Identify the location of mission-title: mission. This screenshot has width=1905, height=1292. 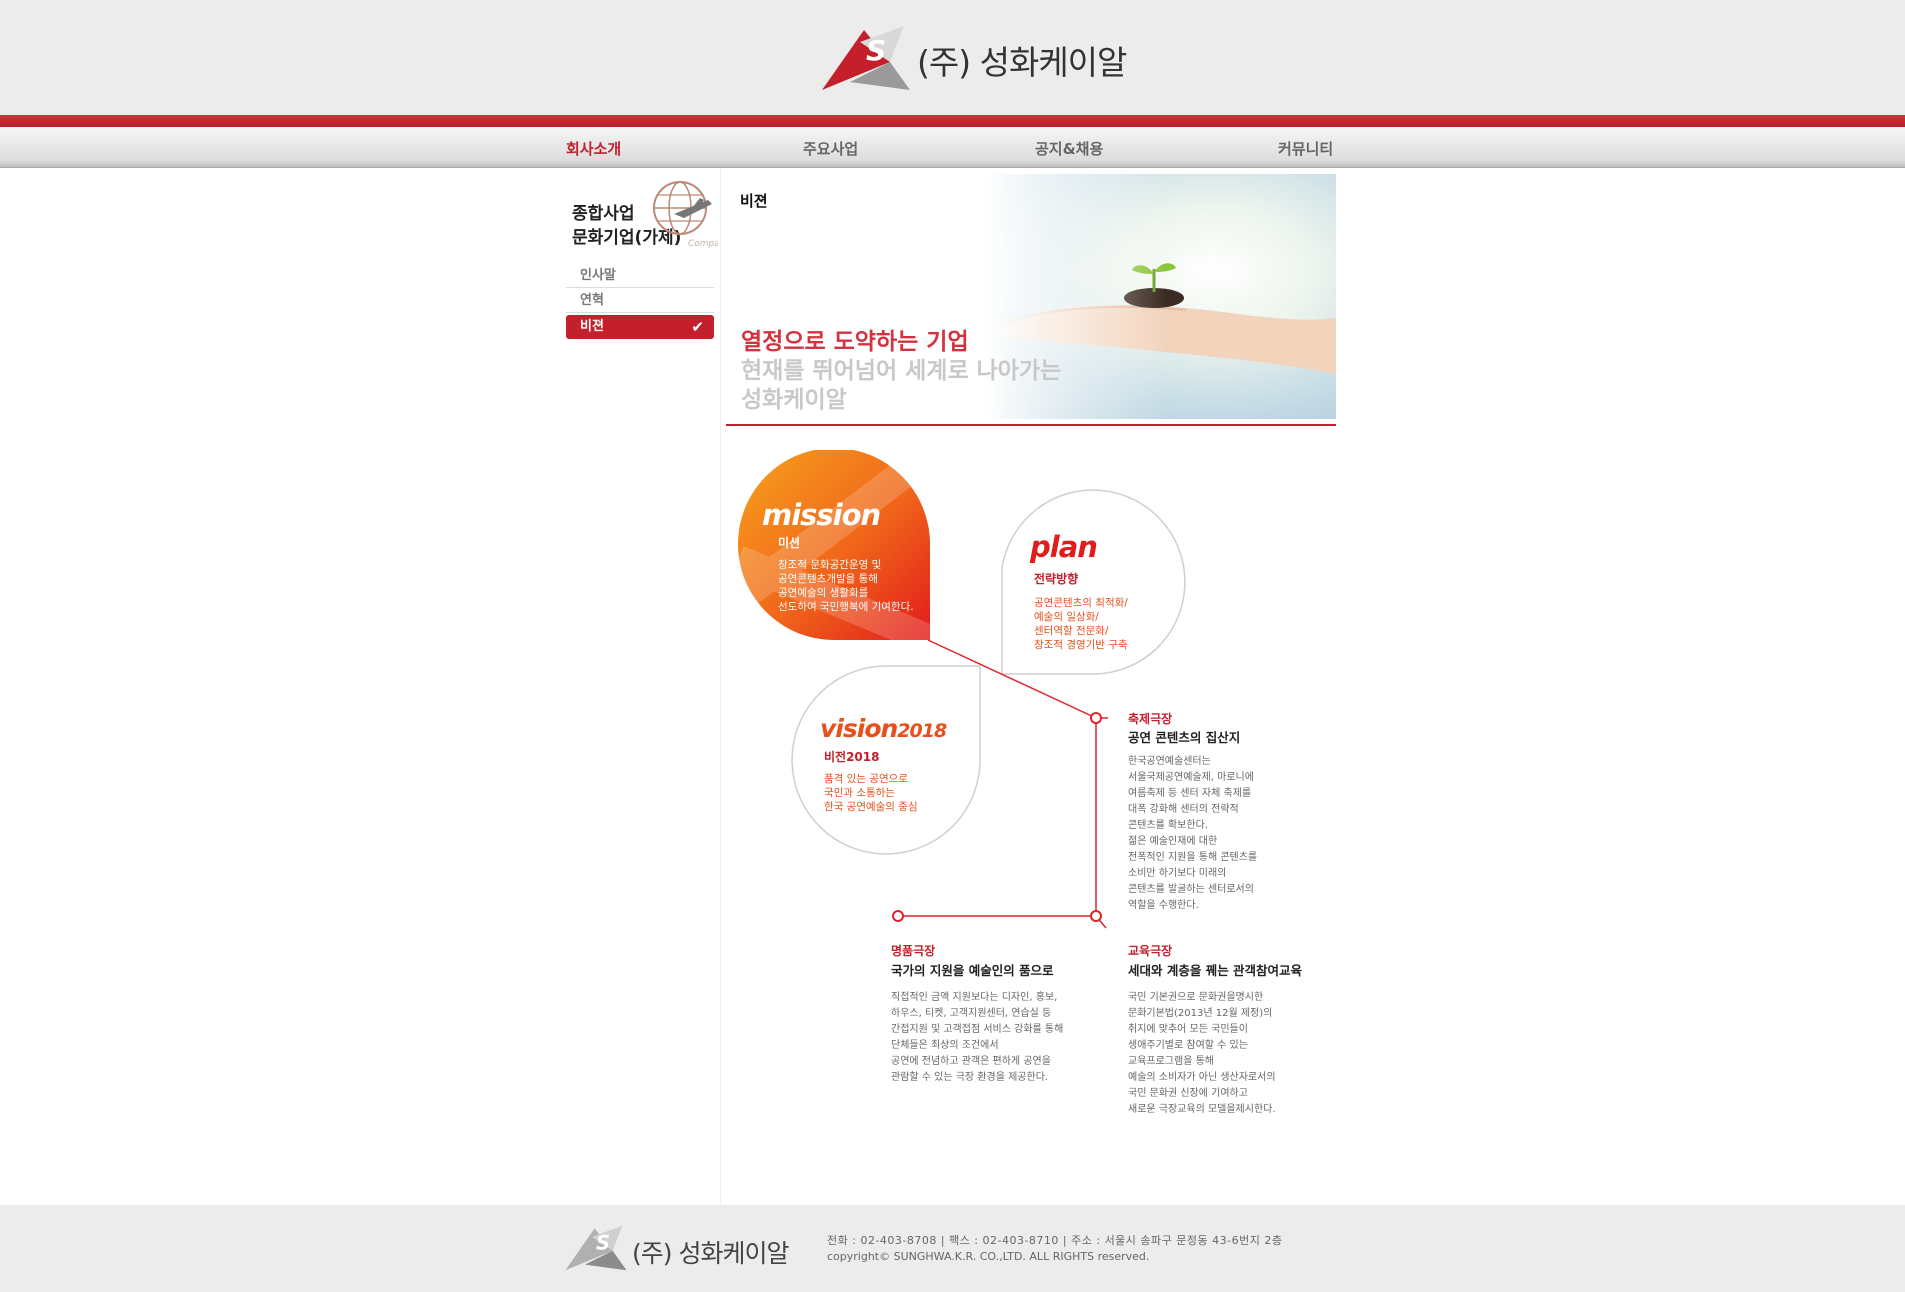
(821, 515).